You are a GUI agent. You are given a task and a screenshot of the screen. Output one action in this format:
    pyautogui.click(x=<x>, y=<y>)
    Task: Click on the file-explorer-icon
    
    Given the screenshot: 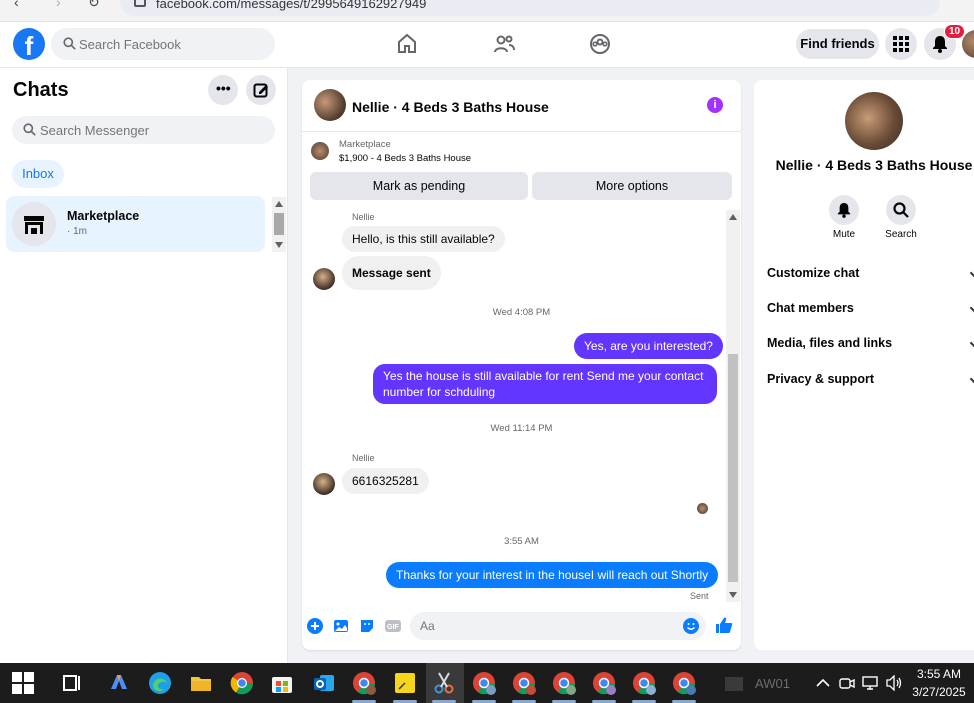 What is the action you would take?
    pyautogui.click(x=201, y=683)
    